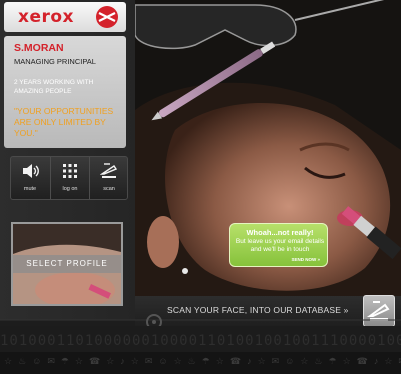  Describe the element at coordinates (39, 48) in the screenshot. I see `profile-name: S.MORAN` at that location.